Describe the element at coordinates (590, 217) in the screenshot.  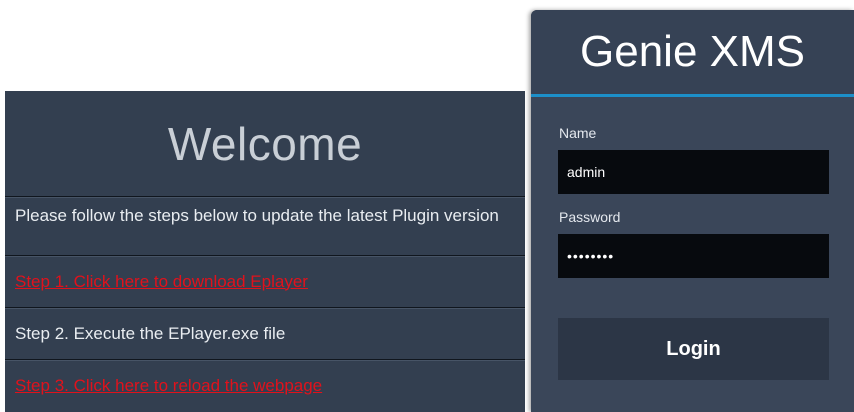
I see `password-label: Password` at that location.